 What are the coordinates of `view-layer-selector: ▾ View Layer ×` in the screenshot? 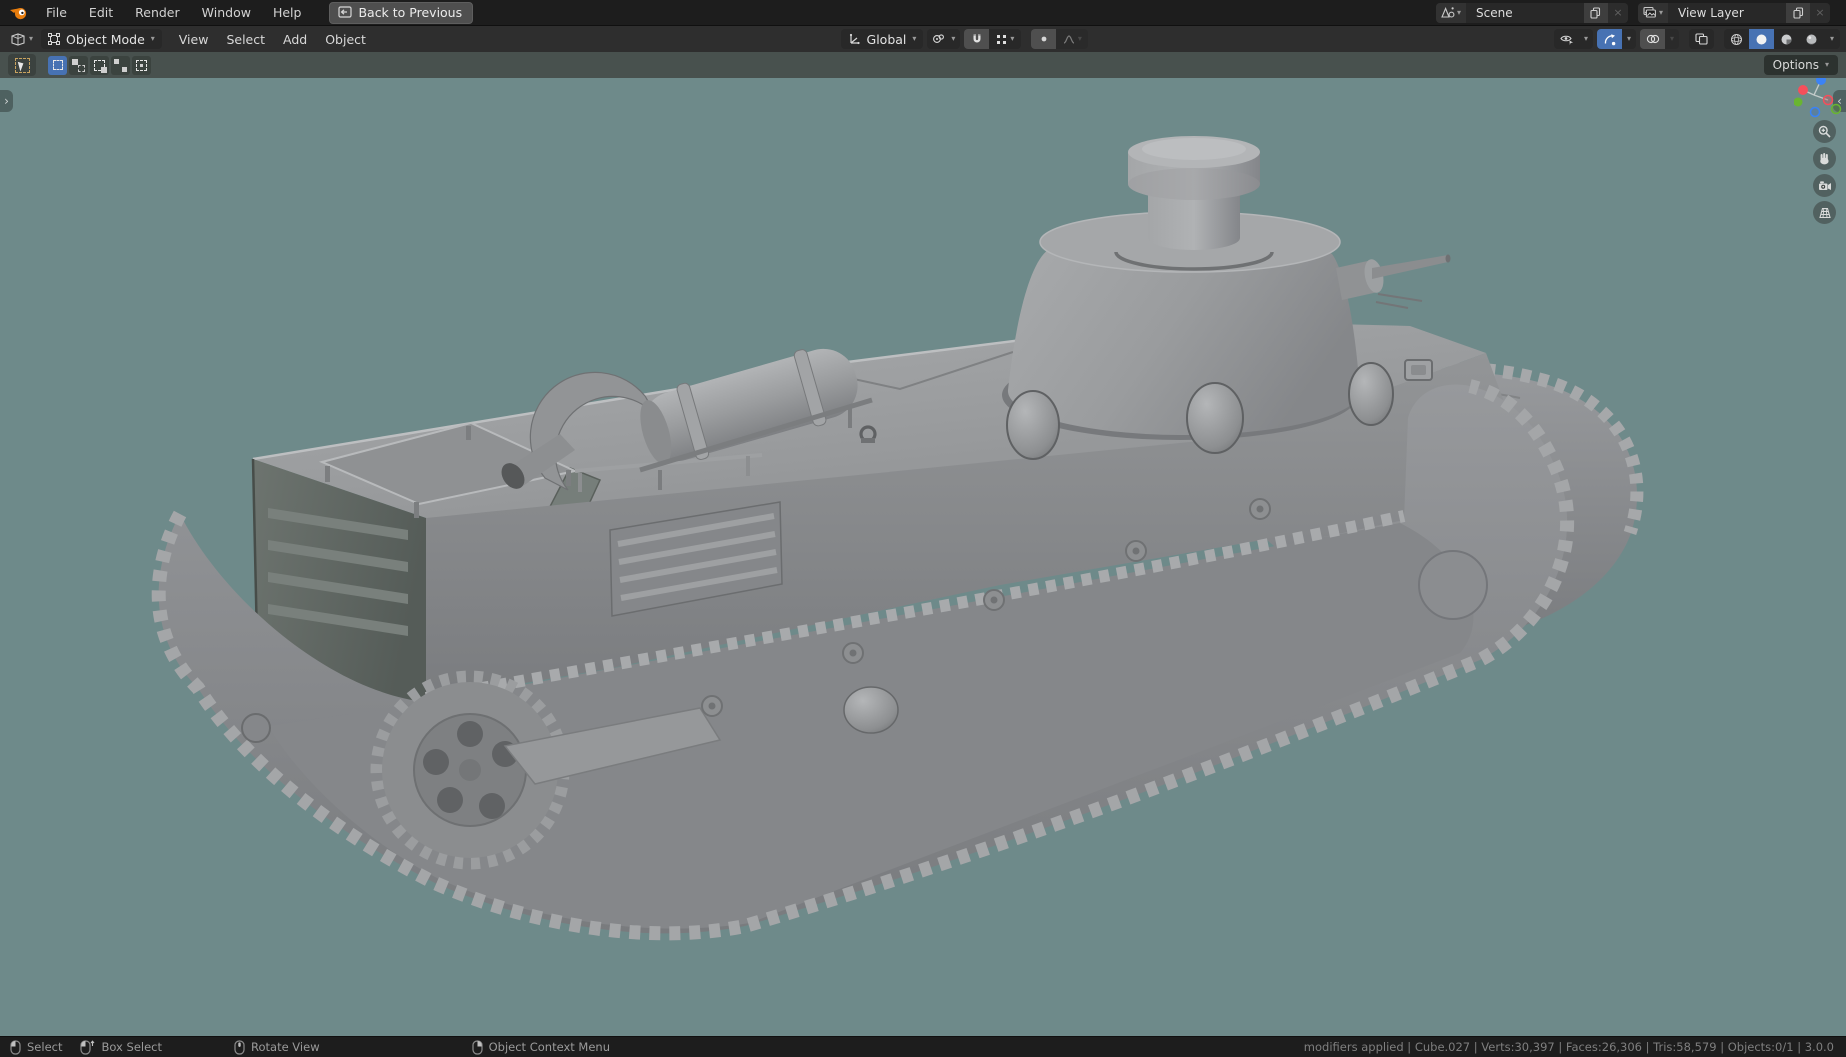 It's located at (1733, 12).